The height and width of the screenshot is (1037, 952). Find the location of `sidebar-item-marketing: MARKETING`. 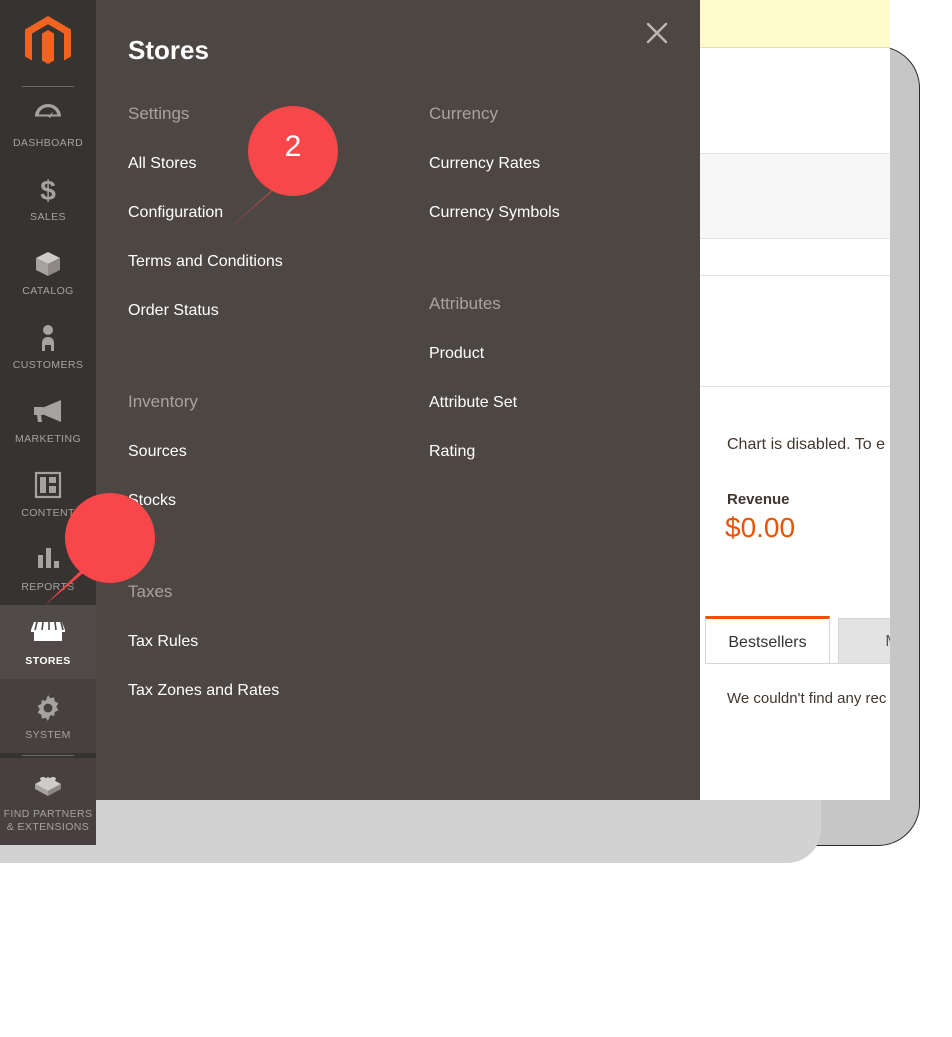

sidebar-item-marketing: MARKETING is located at coordinates (48, 420).